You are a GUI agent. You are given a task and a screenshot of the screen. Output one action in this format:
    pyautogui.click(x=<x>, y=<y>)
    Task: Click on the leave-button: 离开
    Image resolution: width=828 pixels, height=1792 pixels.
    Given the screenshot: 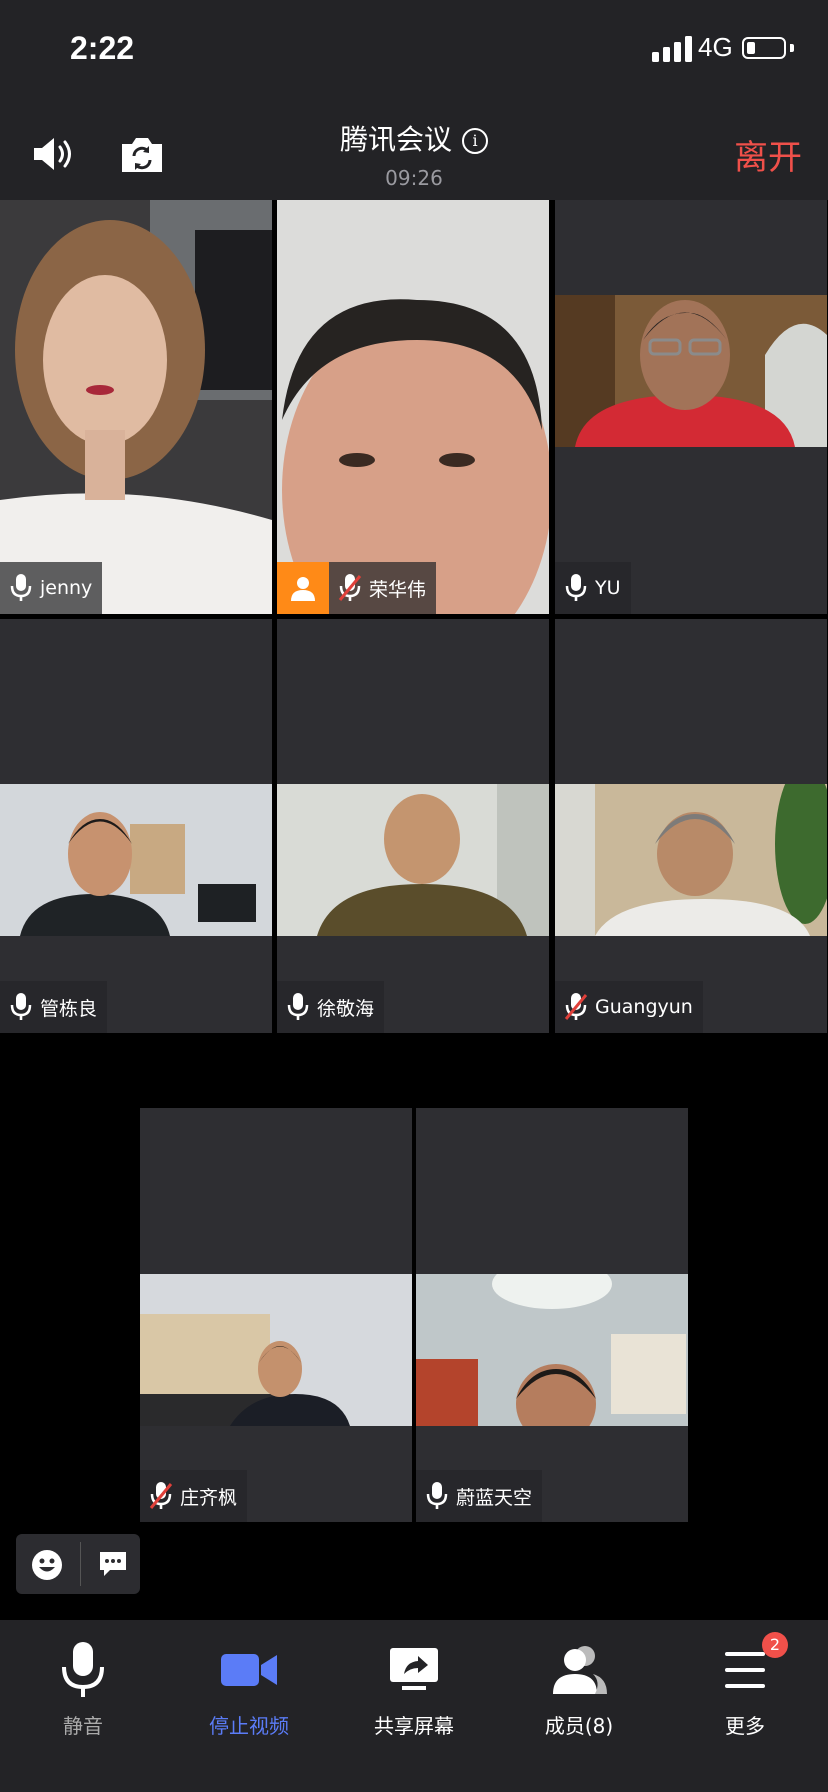 What is the action you would take?
    pyautogui.click(x=768, y=154)
    